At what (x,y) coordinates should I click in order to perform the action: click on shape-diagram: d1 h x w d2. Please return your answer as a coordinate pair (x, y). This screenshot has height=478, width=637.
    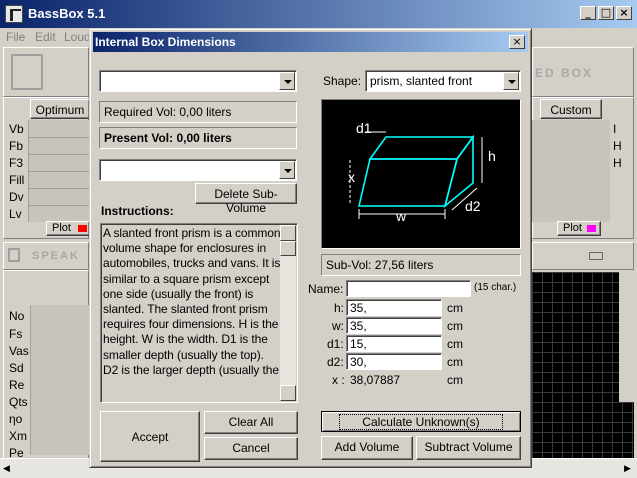
    Looking at the image, I should click on (421, 174).